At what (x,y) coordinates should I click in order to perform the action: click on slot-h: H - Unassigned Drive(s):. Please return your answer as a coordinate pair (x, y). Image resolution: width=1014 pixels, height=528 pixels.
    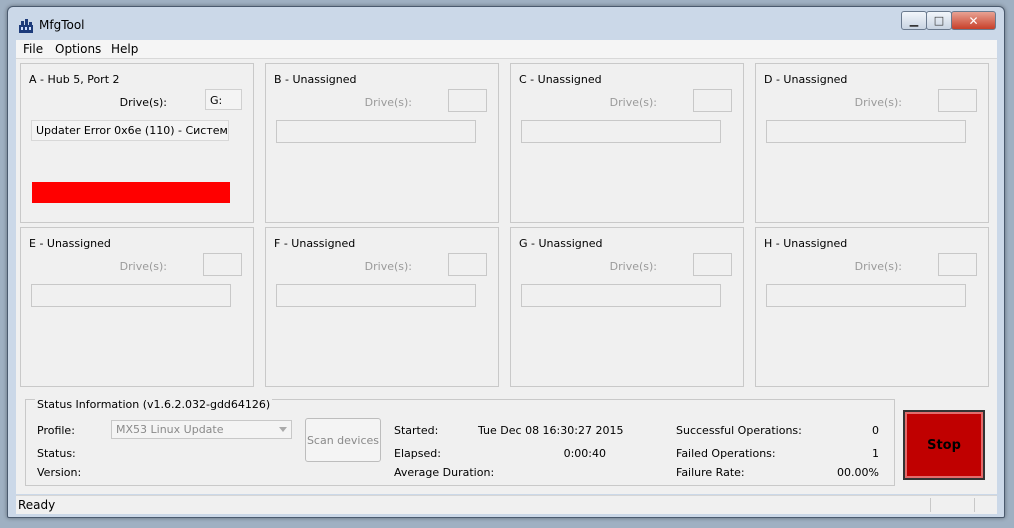
    Looking at the image, I should click on (872, 307).